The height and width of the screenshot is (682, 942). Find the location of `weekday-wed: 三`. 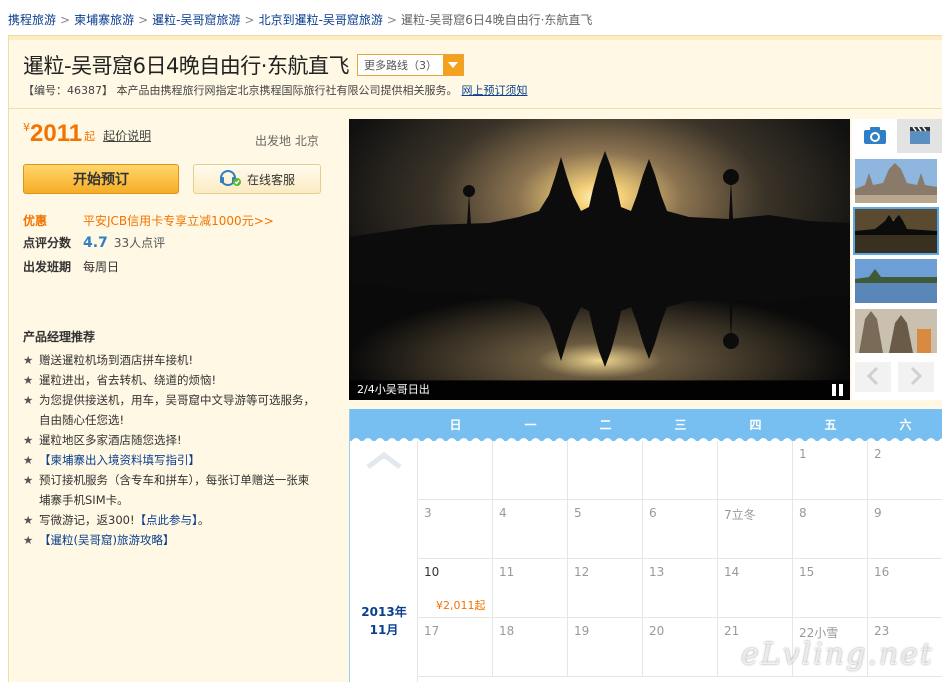

weekday-wed: 三 is located at coordinates (680, 425).